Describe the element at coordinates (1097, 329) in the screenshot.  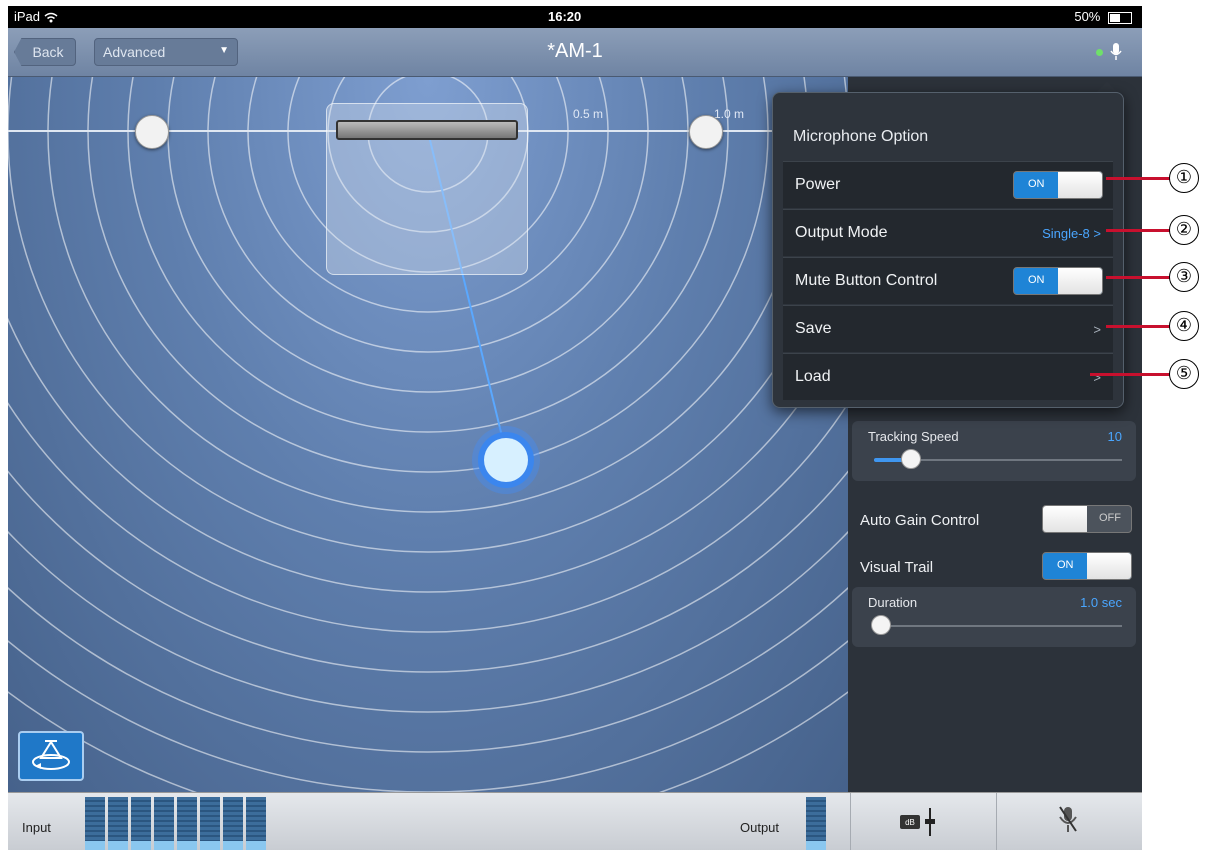
I see `chevron-right-icon: >` at that location.